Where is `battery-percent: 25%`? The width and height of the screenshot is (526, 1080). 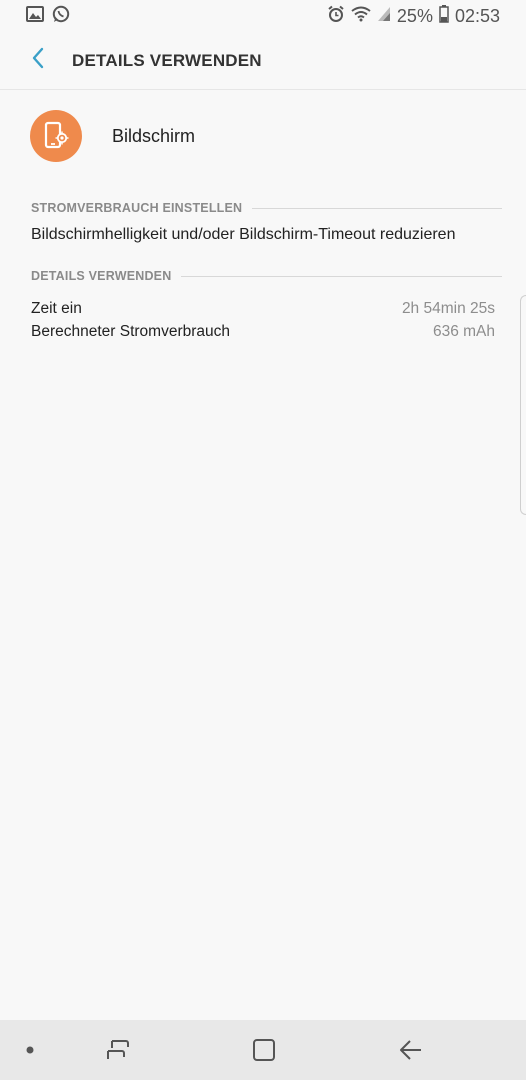
battery-percent: 25% is located at coordinates (414, 15).